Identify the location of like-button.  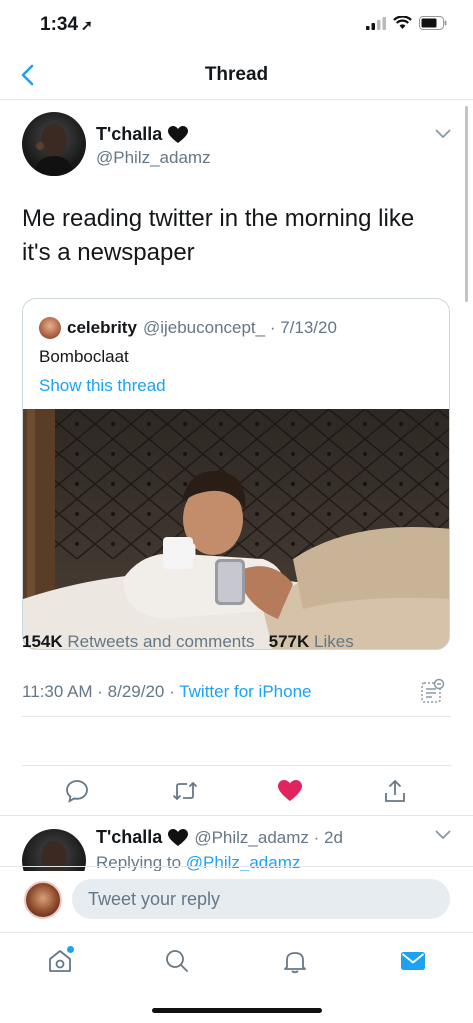
(290, 791).